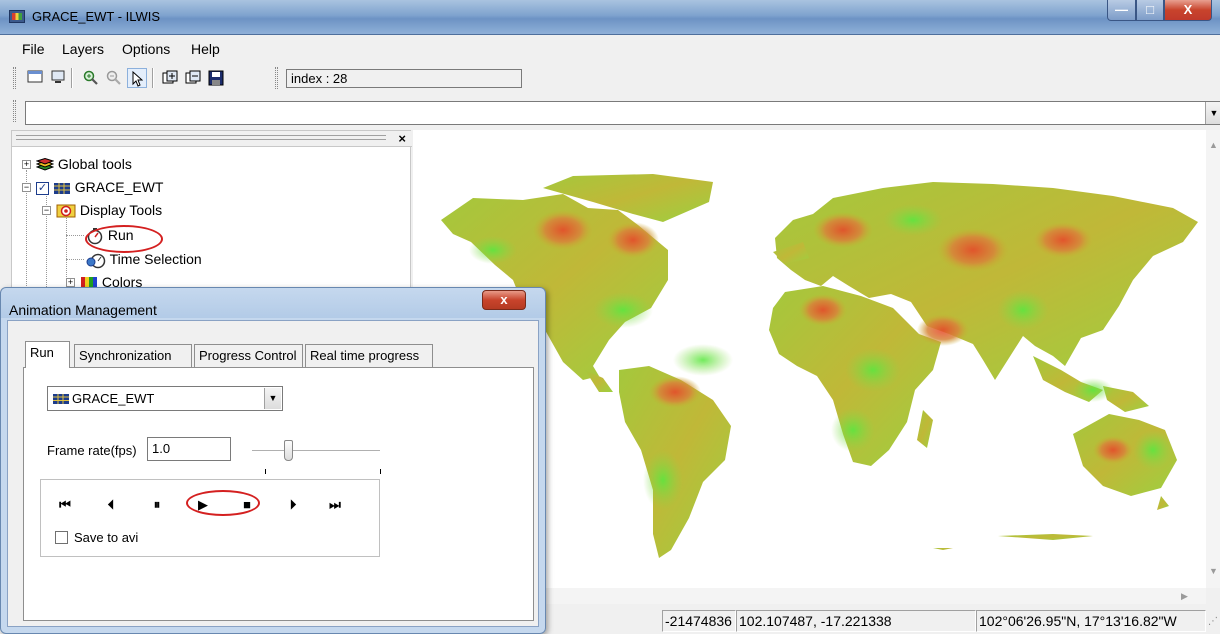 This screenshot has height=634, width=1220. I want to click on pause-button: ⏸, so click(157, 505).